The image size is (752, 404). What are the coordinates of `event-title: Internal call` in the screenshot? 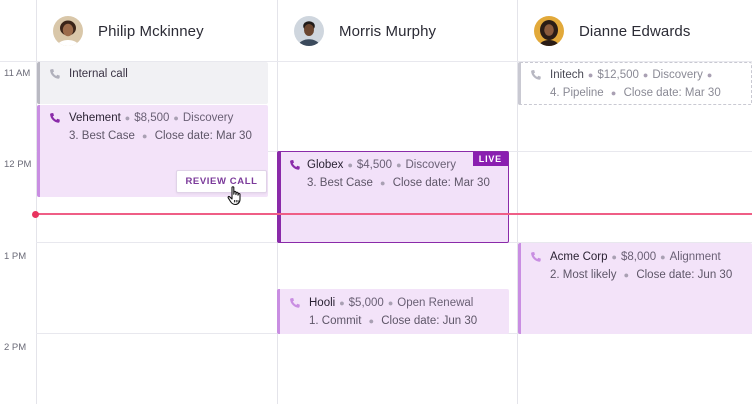 It's located at (98, 74).